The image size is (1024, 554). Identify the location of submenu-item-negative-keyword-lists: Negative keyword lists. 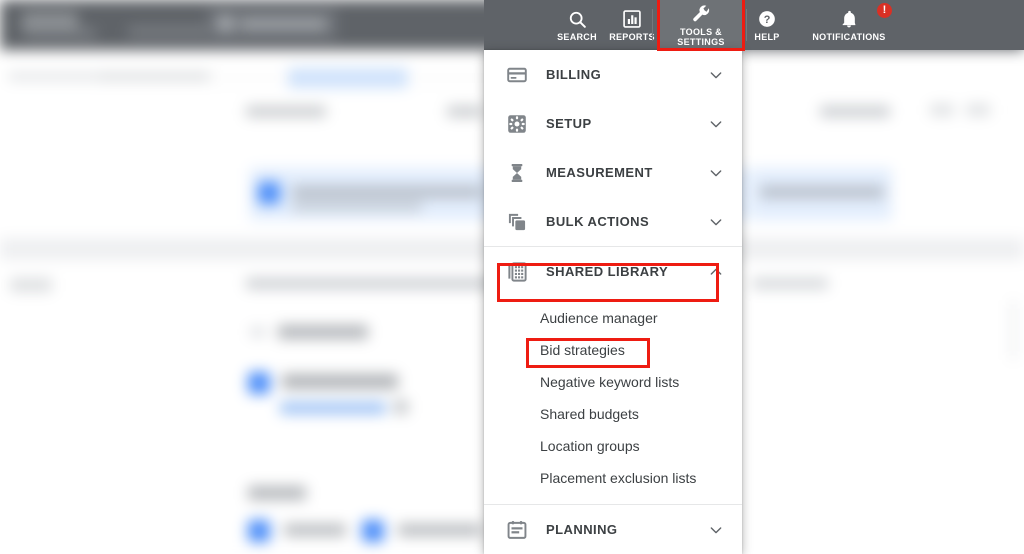
(613, 382).